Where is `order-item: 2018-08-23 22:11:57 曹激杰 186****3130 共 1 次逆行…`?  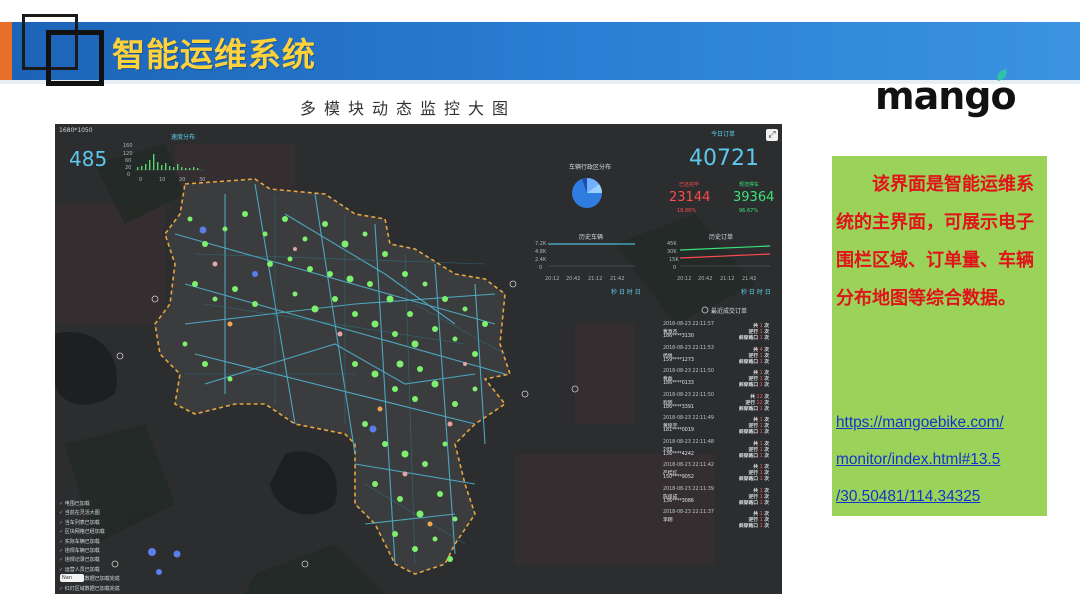 order-item: 2018-08-23 22:11:57 曹激杰 186****3130 共 1 次逆行… is located at coordinates (719, 334).